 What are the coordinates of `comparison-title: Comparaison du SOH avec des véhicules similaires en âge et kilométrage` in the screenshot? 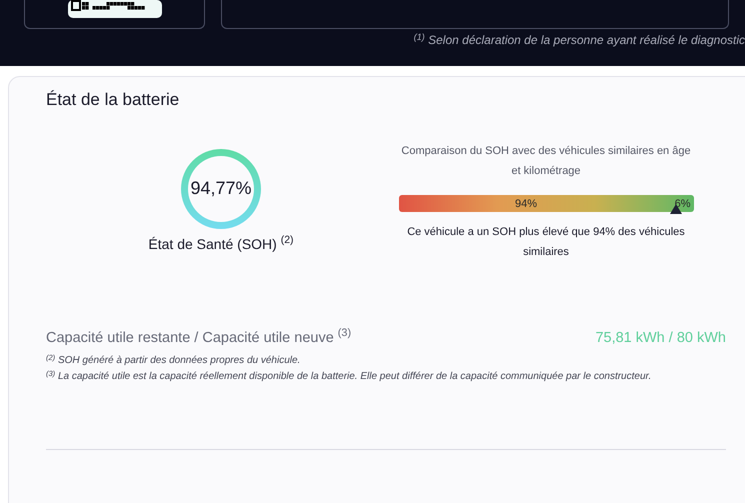 It's located at (546, 161).